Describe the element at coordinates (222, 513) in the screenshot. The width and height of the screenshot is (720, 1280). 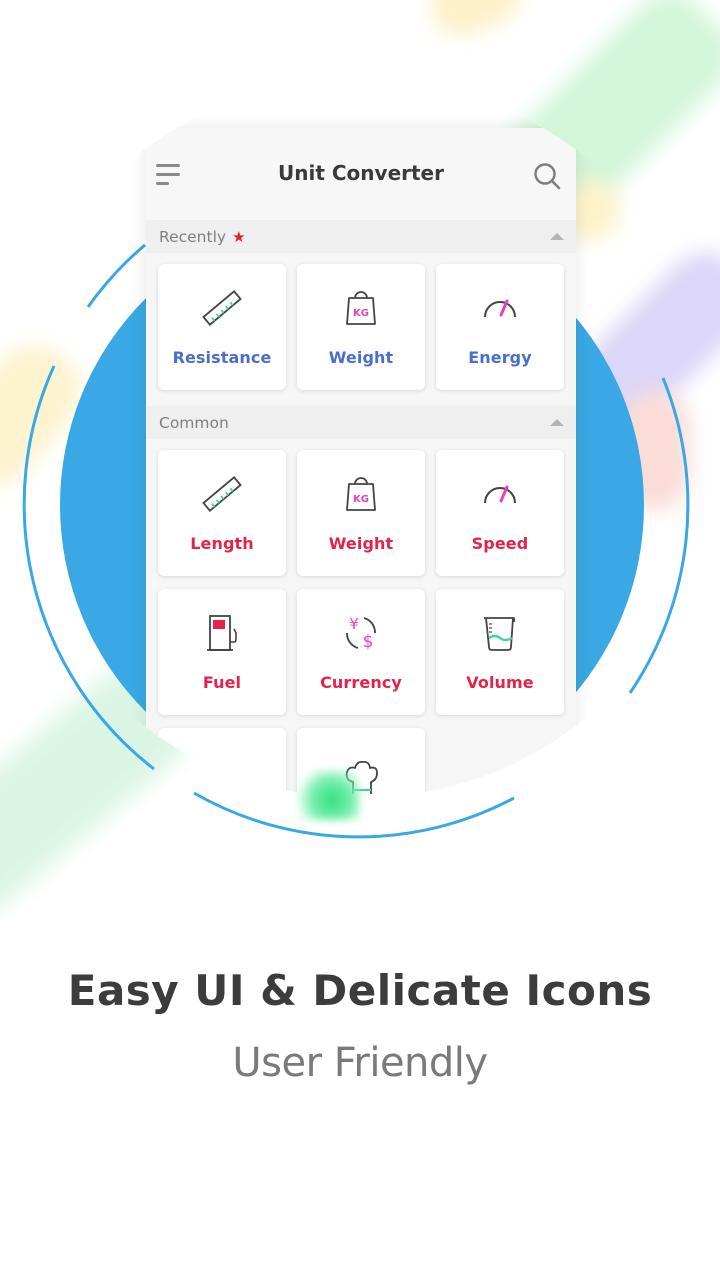
I see `tile-length: Length` at that location.